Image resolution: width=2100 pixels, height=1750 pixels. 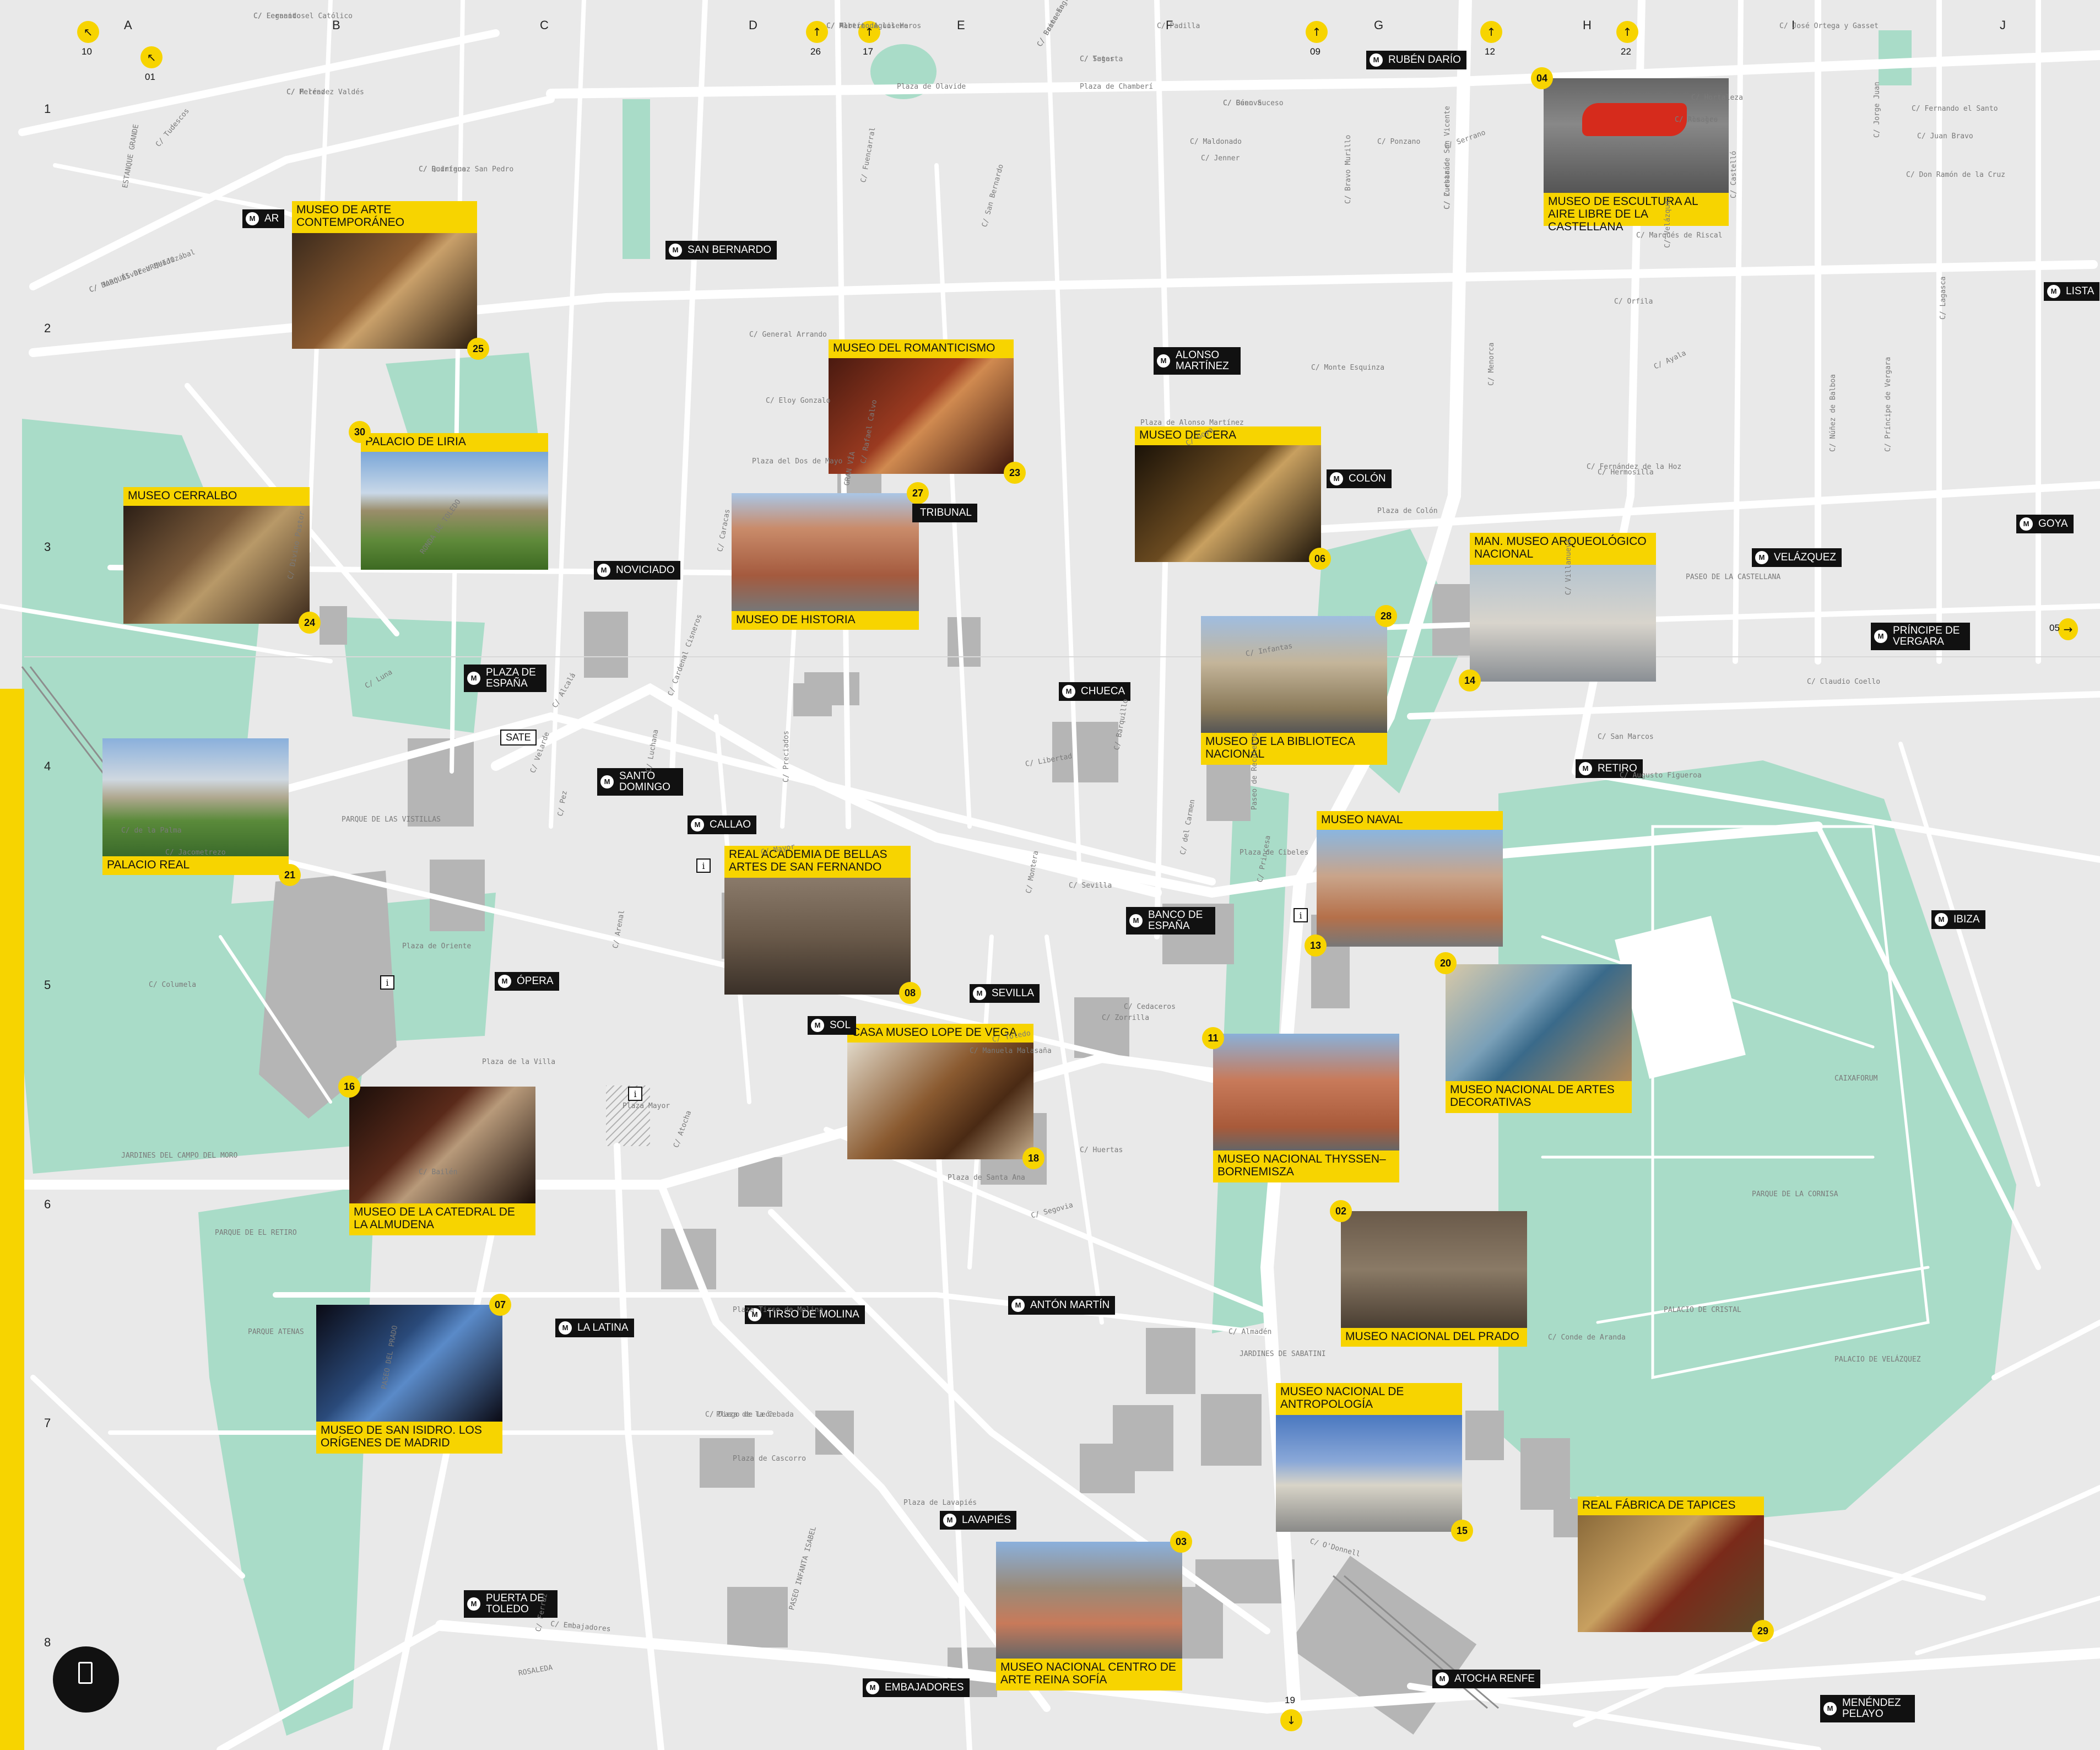 What do you see at coordinates (256, 1233) in the screenshot?
I see `street-label: PARQUE DE EL RETIRO` at bounding box center [256, 1233].